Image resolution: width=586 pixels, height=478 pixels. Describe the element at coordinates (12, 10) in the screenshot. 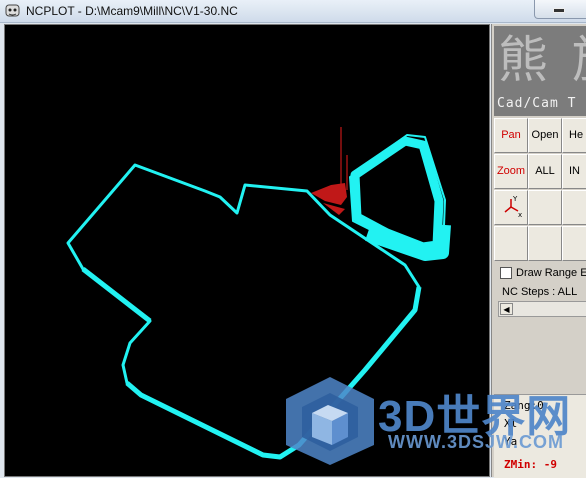

I see `ncplot-app-icon` at that location.